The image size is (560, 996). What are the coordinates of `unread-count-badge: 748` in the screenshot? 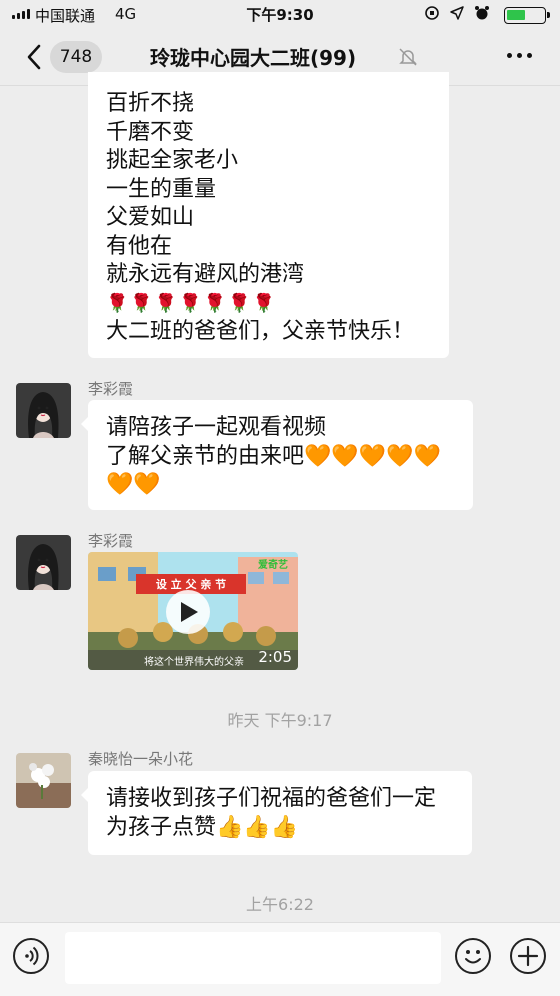 It's located at (76, 57).